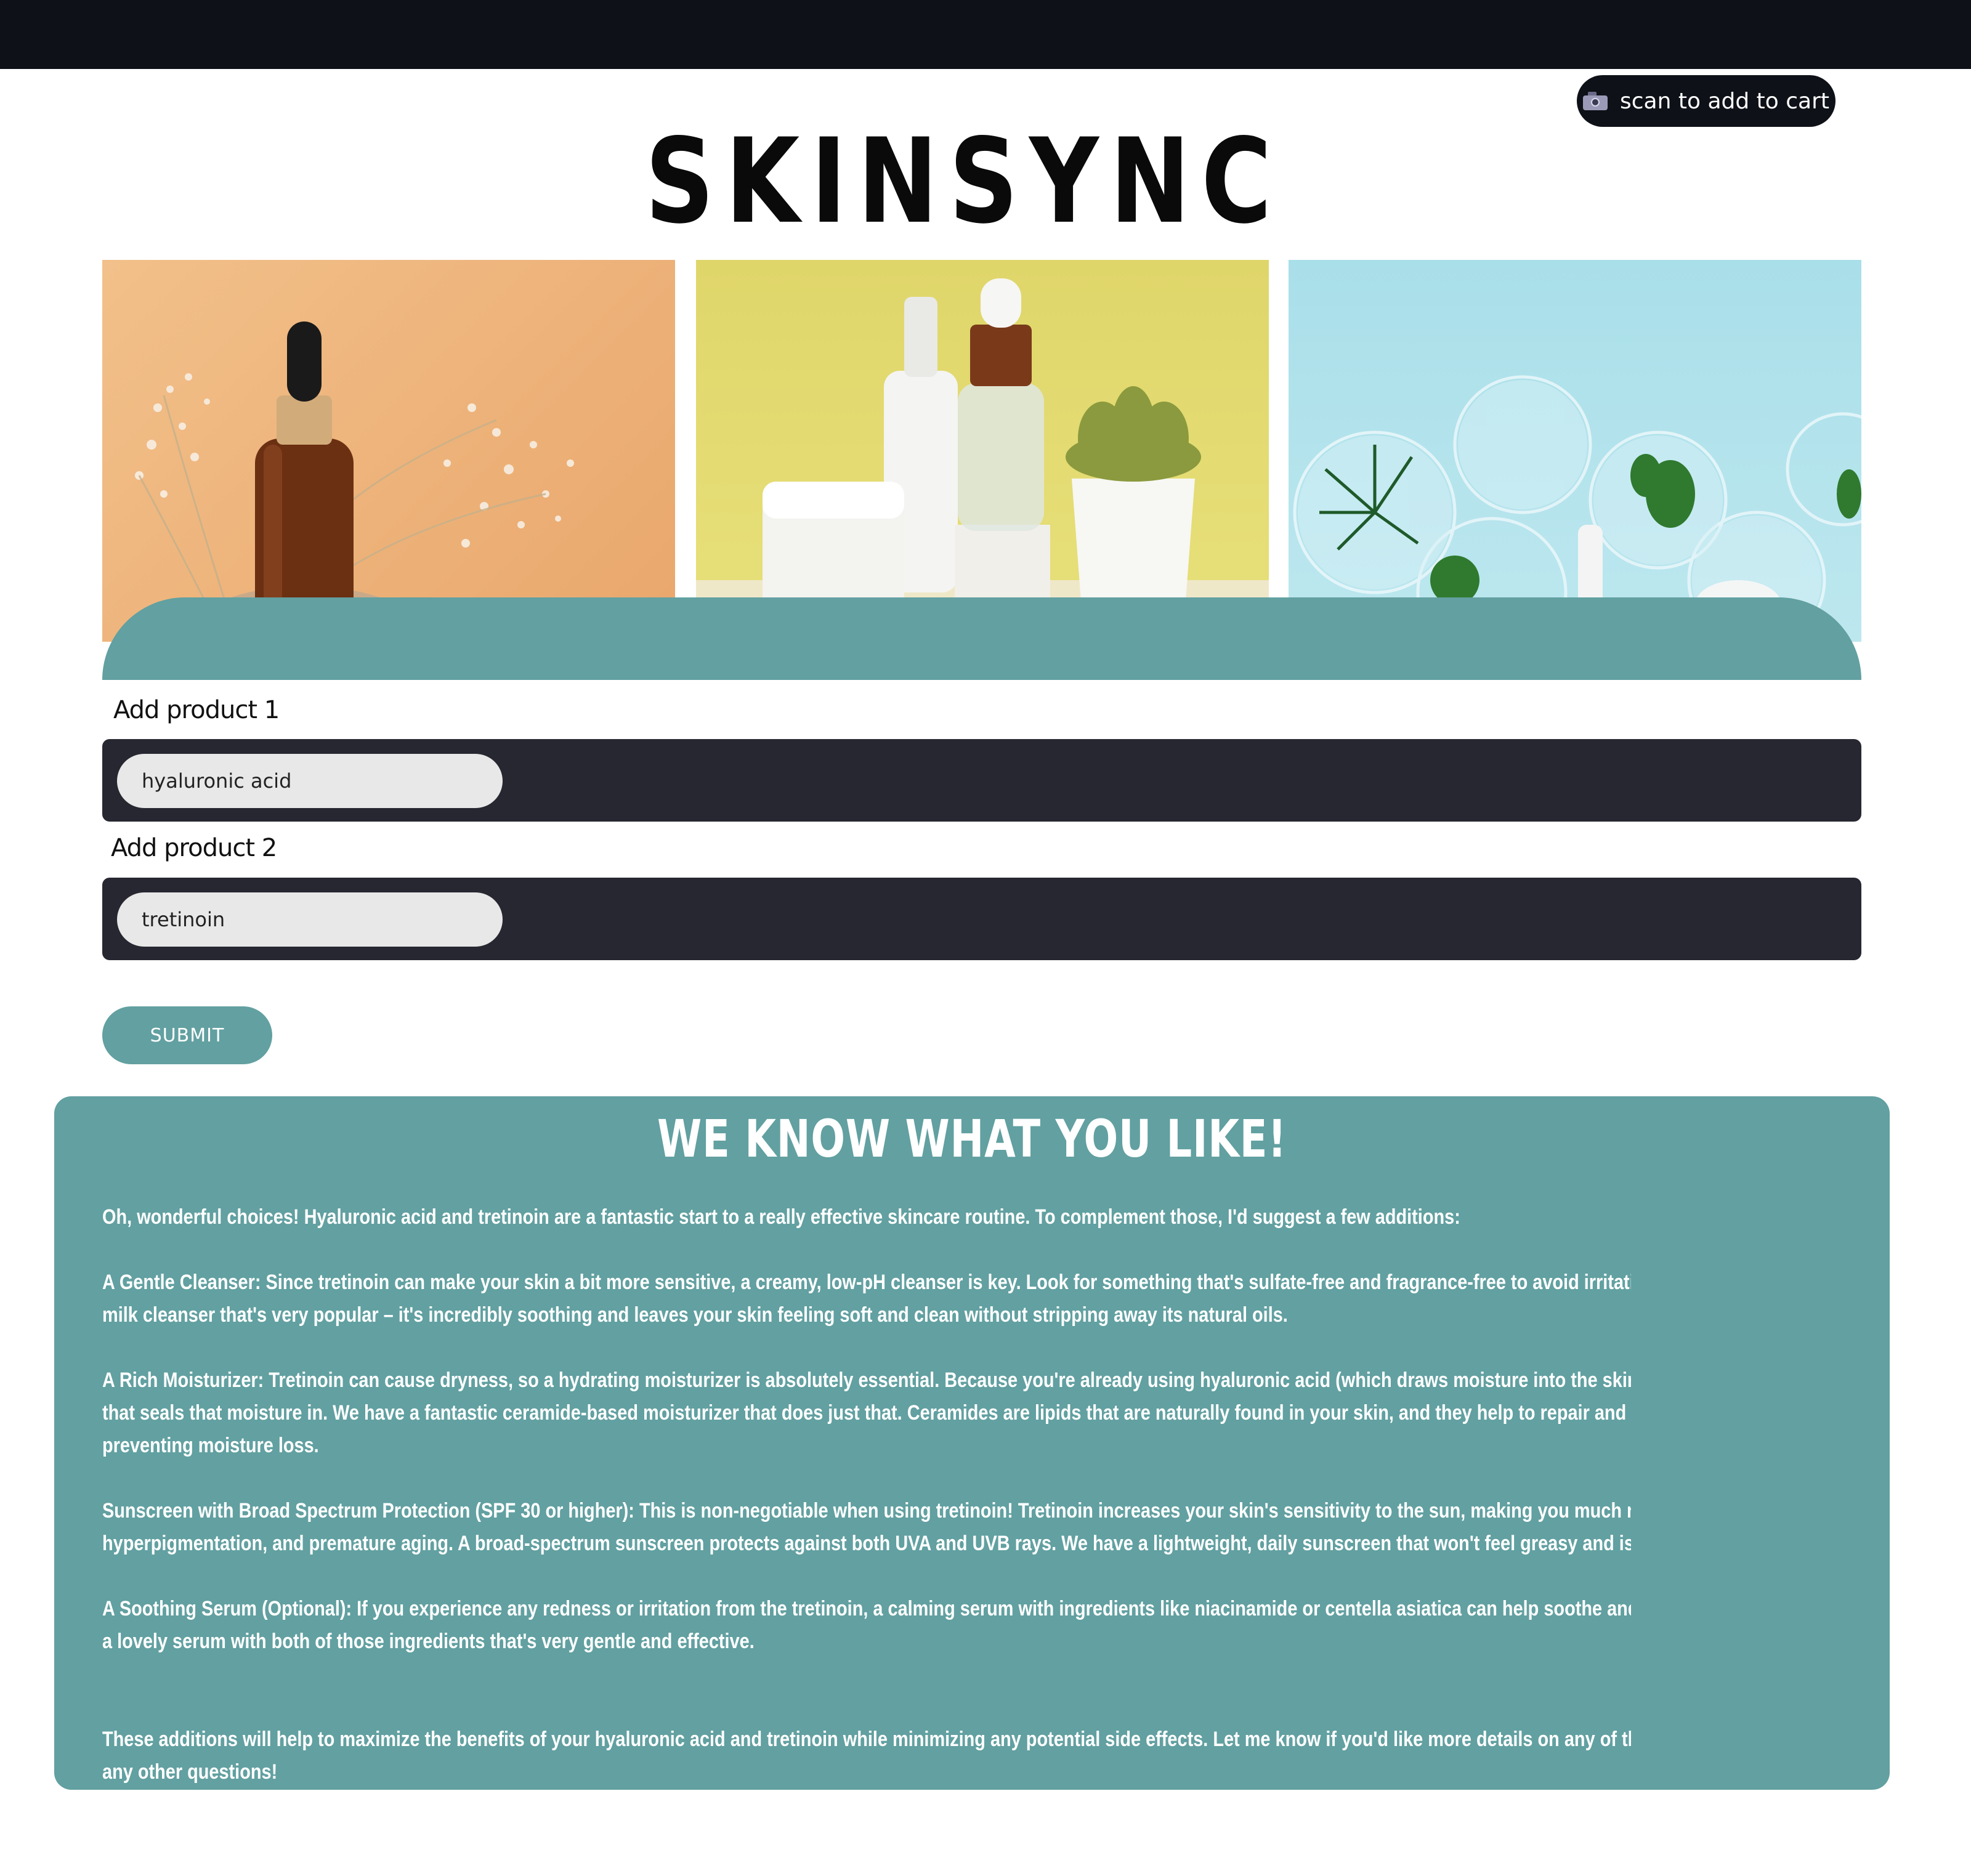  What do you see at coordinates (310, 919) in the screenshot?
I see `product-2-input: tretinoin` at bounding box center [310, 919].